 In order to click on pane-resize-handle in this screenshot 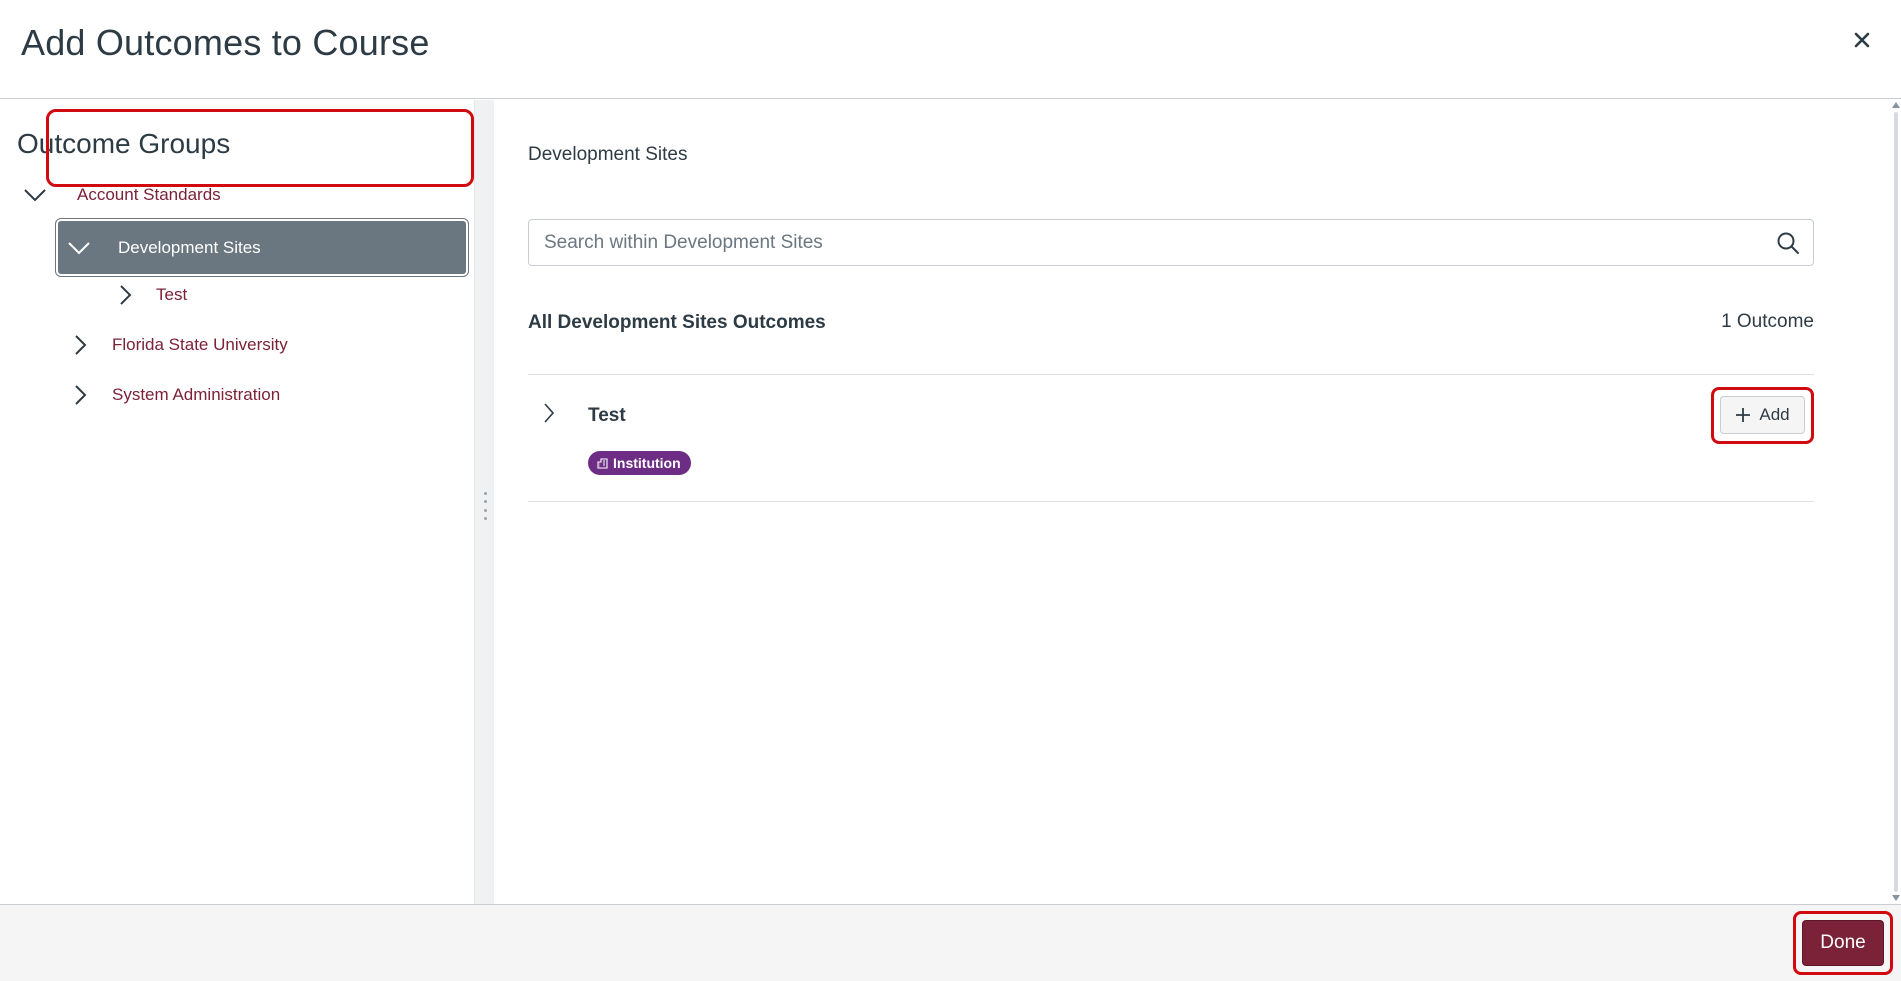, I will do `click(484, 502)`.